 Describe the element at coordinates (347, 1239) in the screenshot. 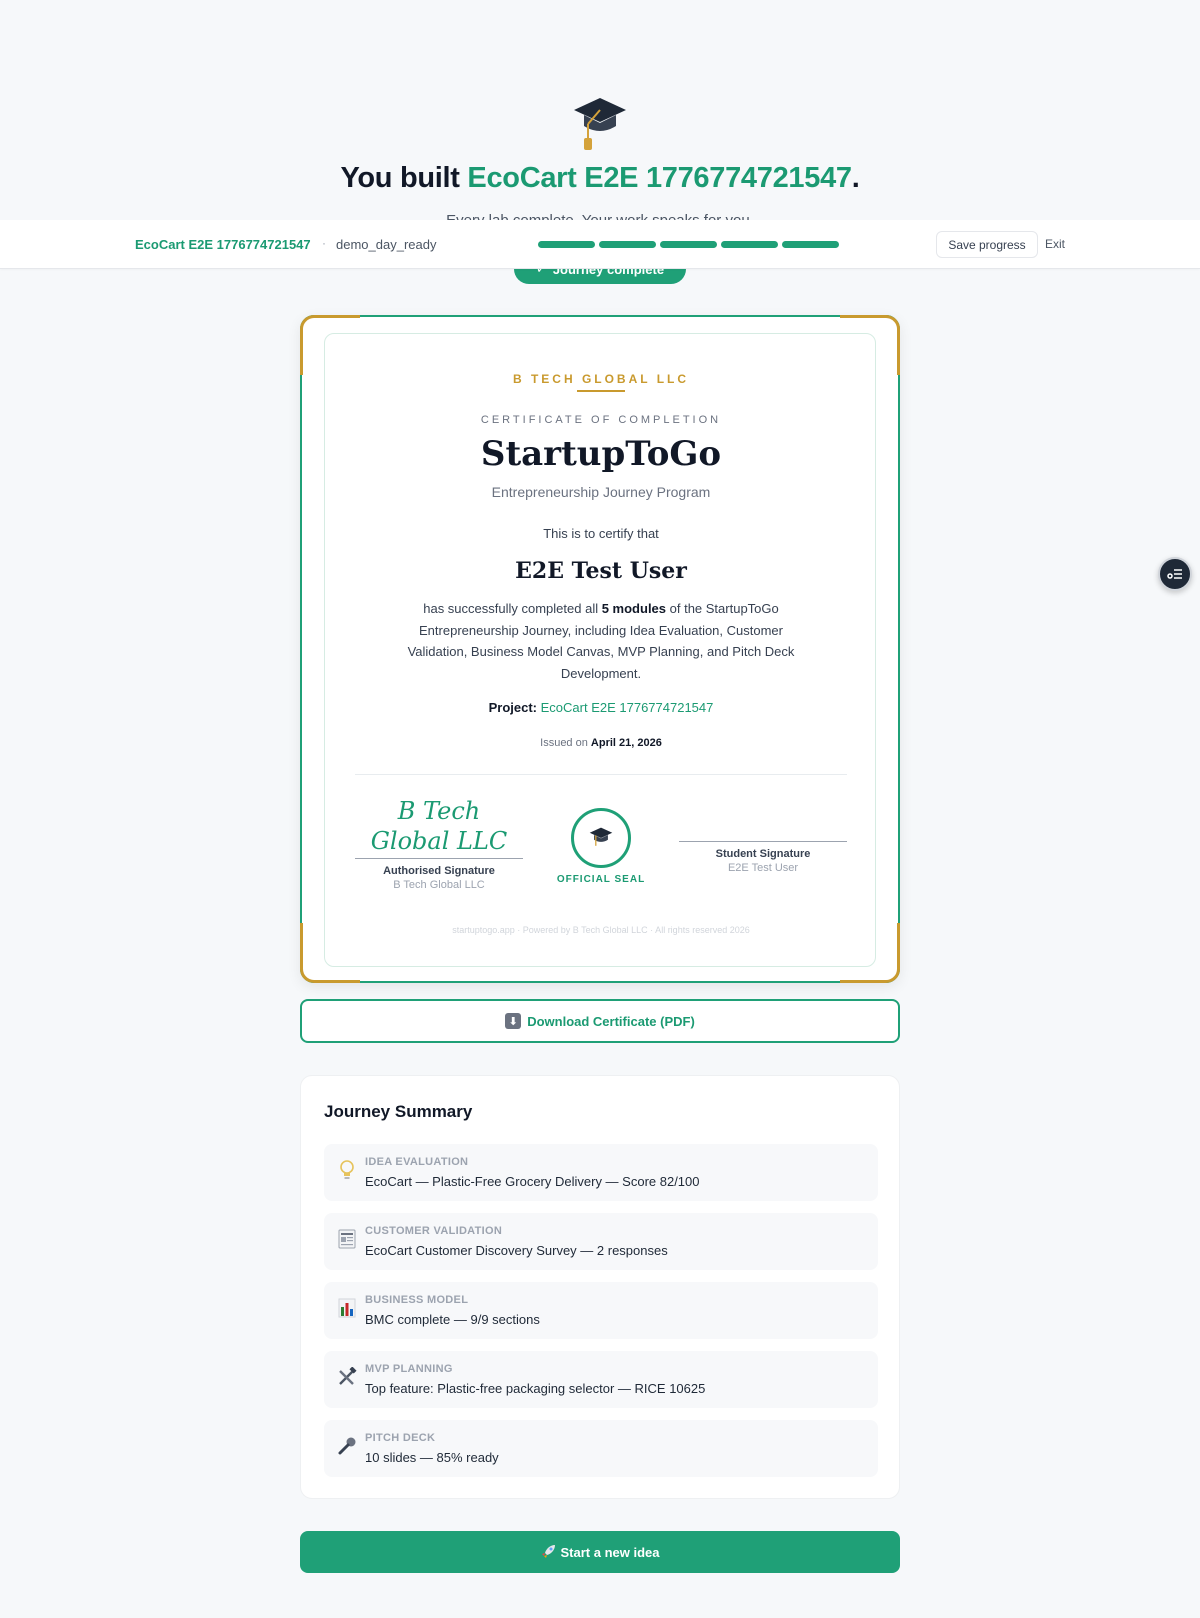

I see `newspaper-icon` at that location.